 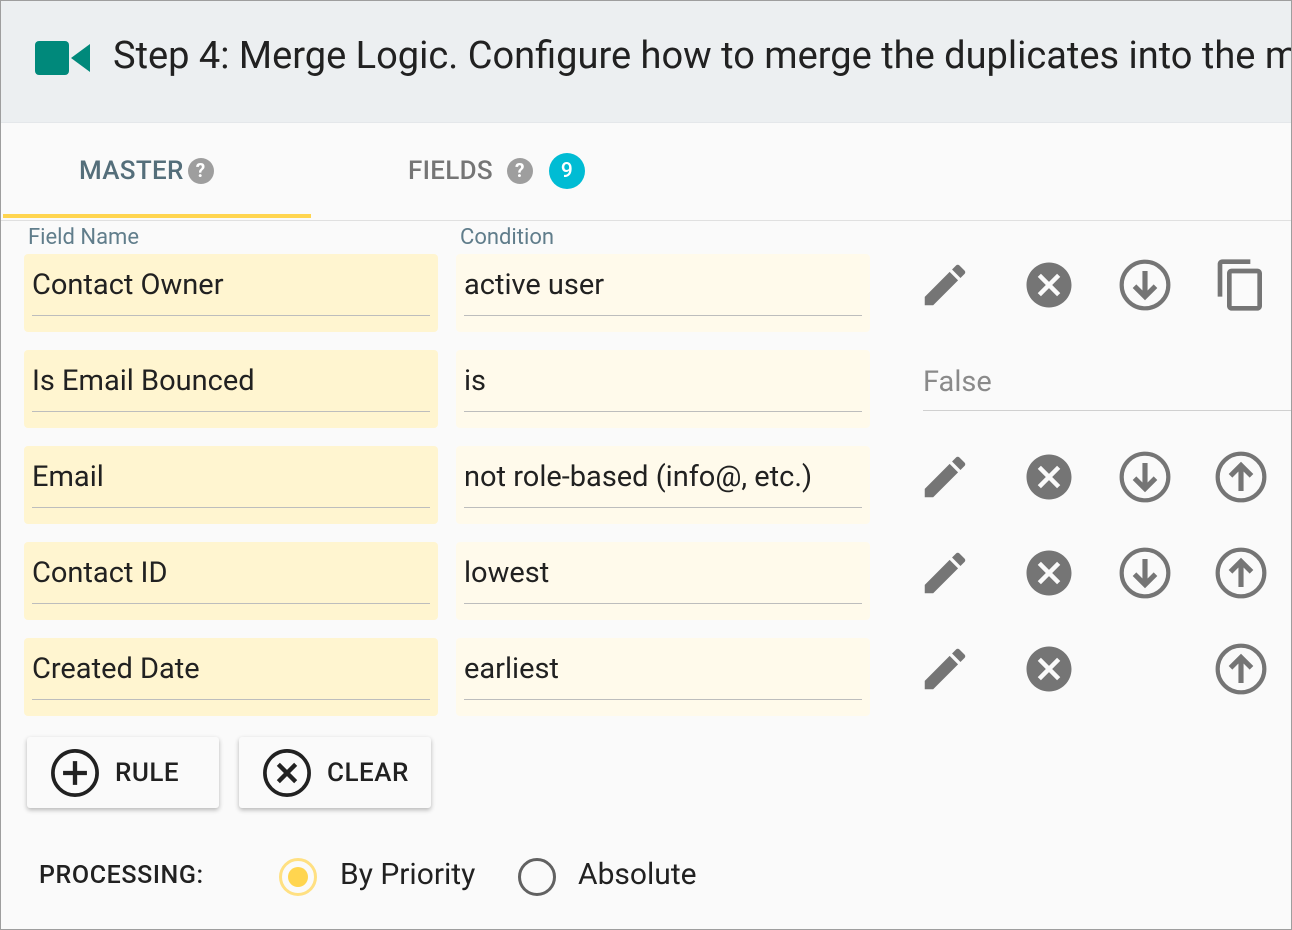 I want to click on video-camera-icon, so click(x=62, y=58).